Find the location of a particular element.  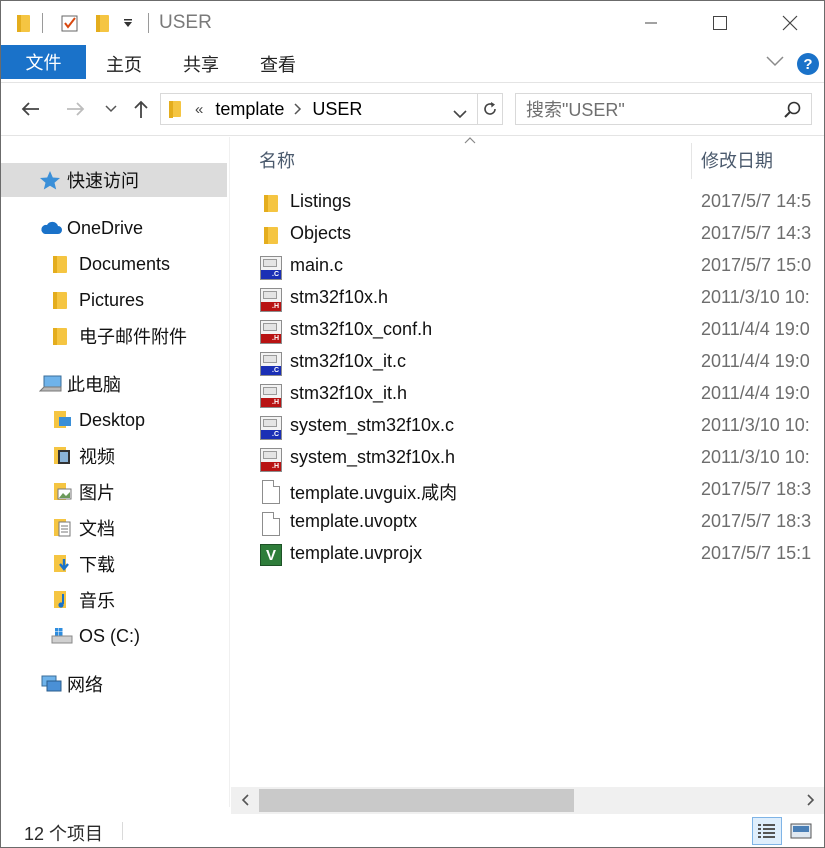

address-history-icon is located at coordinates (460, 113).